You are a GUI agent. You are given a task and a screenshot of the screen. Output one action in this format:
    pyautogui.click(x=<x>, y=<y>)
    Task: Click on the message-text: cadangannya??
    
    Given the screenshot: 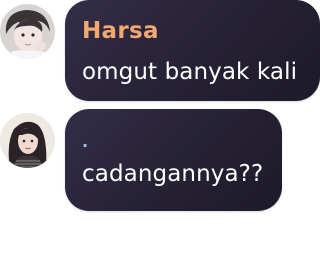 What is the action you would take?
    pyautogui.click(x=173, y=174)
    